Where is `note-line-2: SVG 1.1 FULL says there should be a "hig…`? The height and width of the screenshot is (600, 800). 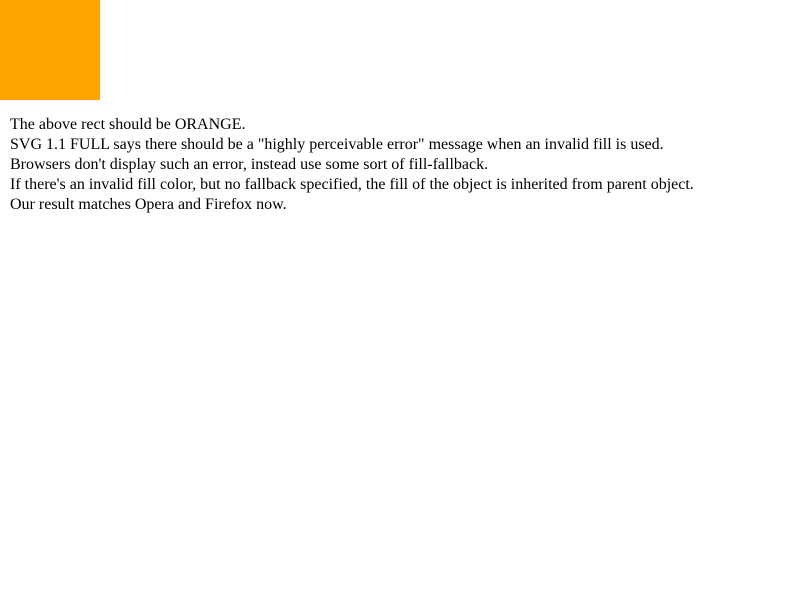 note-line-2: SVG 1.1 FULL says there should be a "hig… is located at coordinates (337, 144).